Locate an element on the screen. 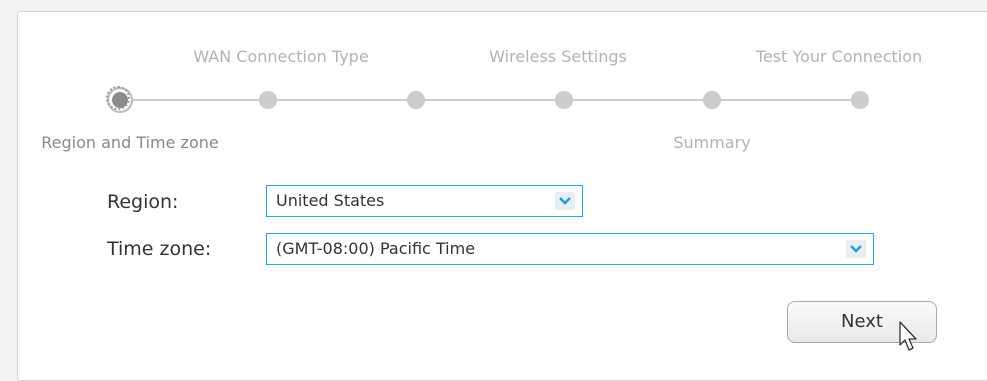 This screenshot has width=987, height=381. step-dot-region-time-zone is located at coordinates (118, 98).